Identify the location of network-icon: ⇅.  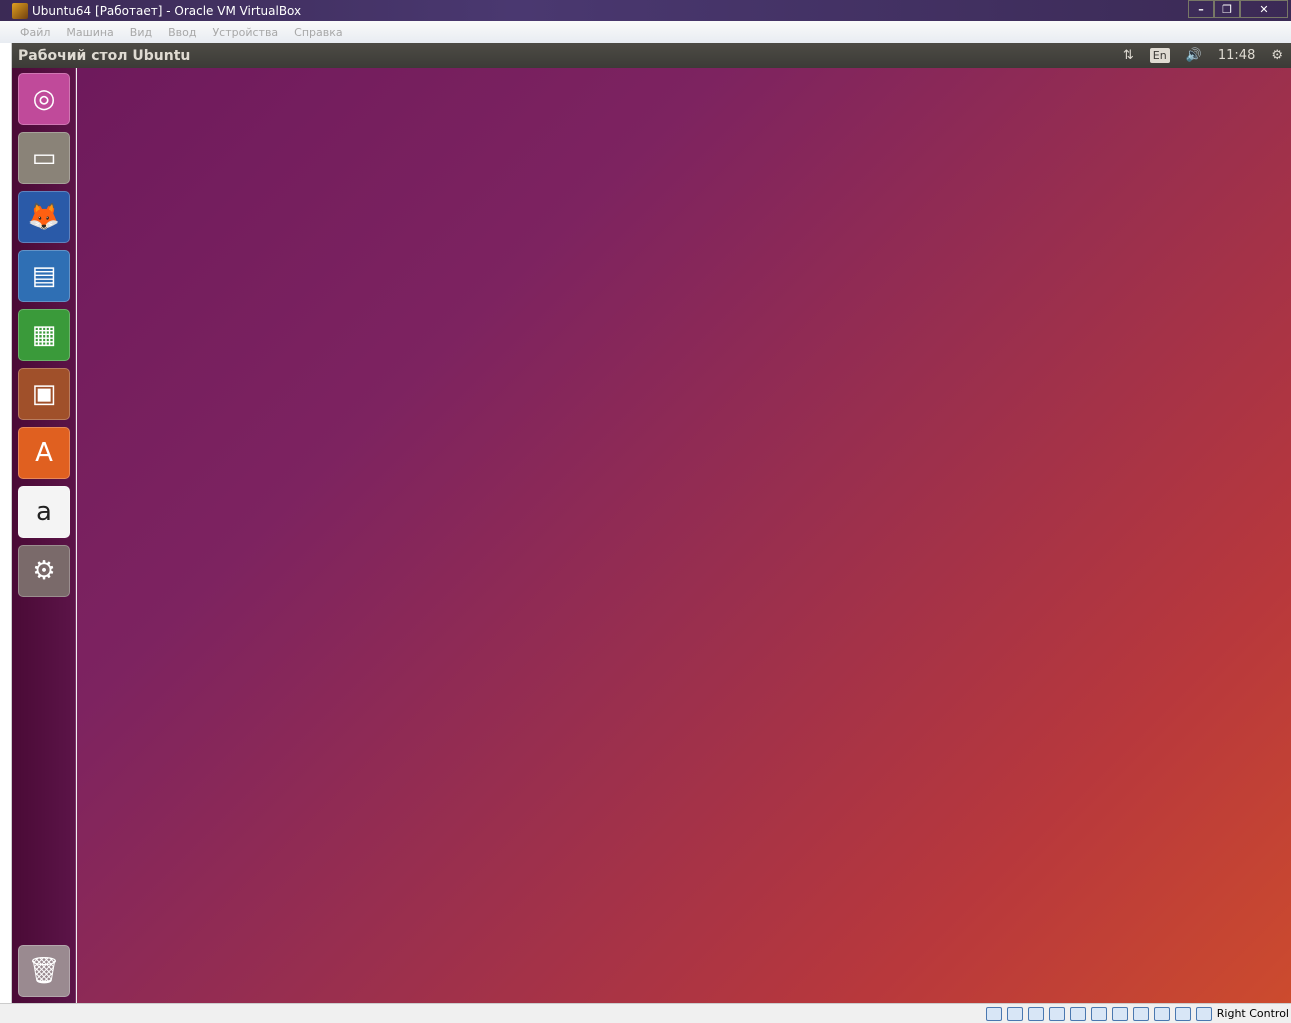
(1128, 55).